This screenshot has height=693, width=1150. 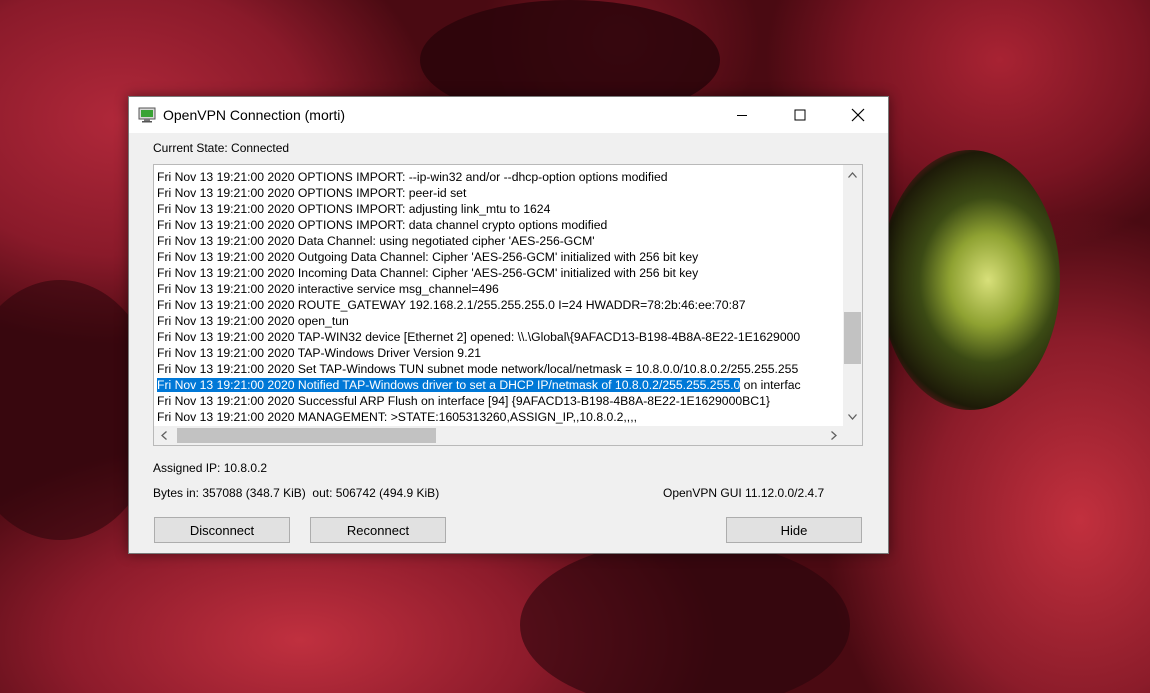 I want to click on reconnect-button: Reconnect, so click(x=378, y=530).